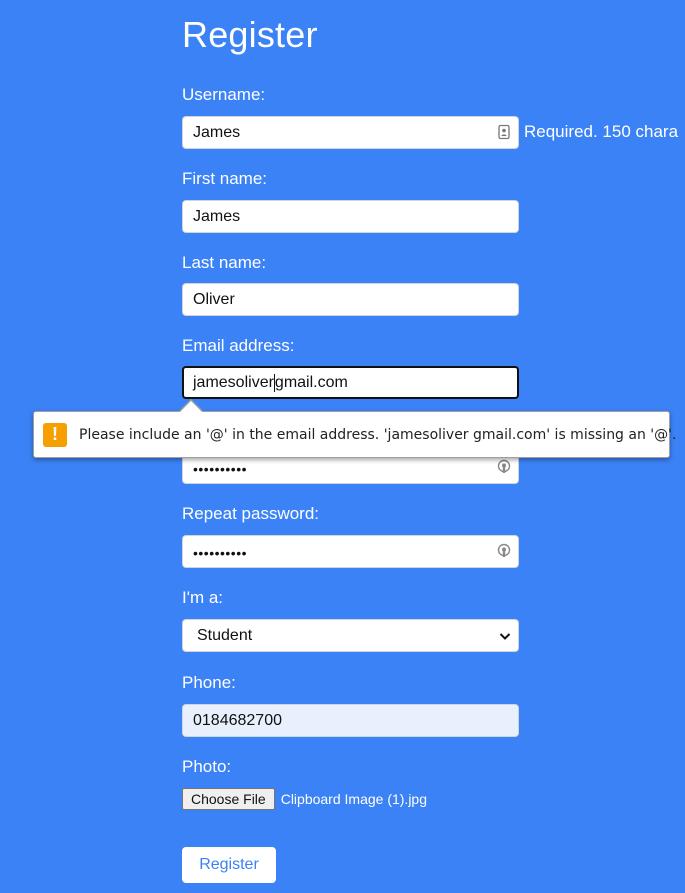 The image size is (685, 893). I want to click on last-name-label: Last name:, so click(224, 262).